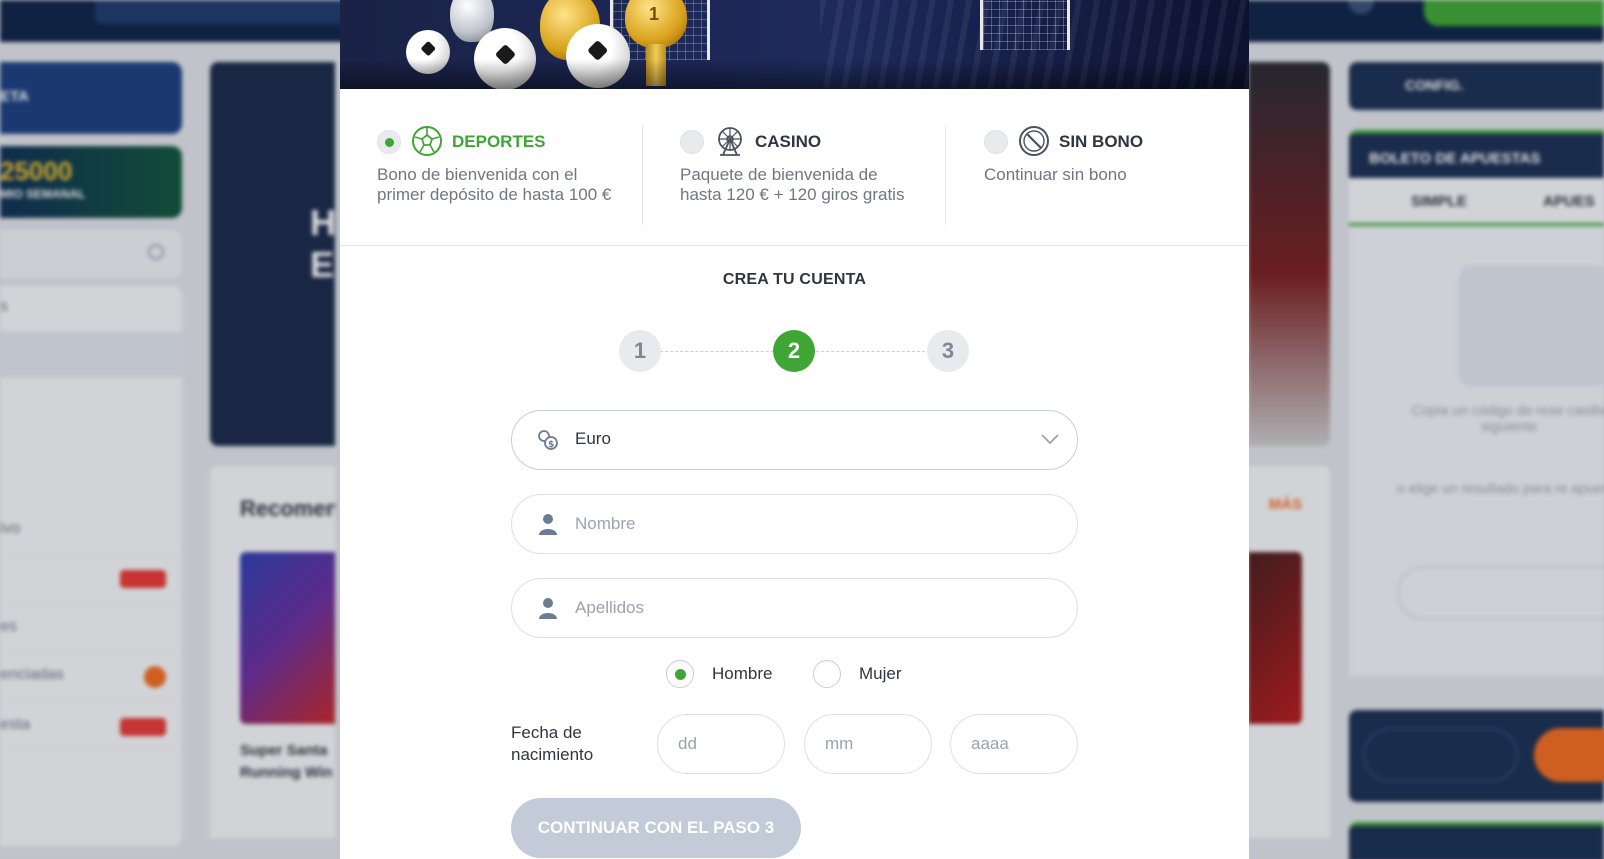  I want to click on step-1: 1, so click(640, 351).